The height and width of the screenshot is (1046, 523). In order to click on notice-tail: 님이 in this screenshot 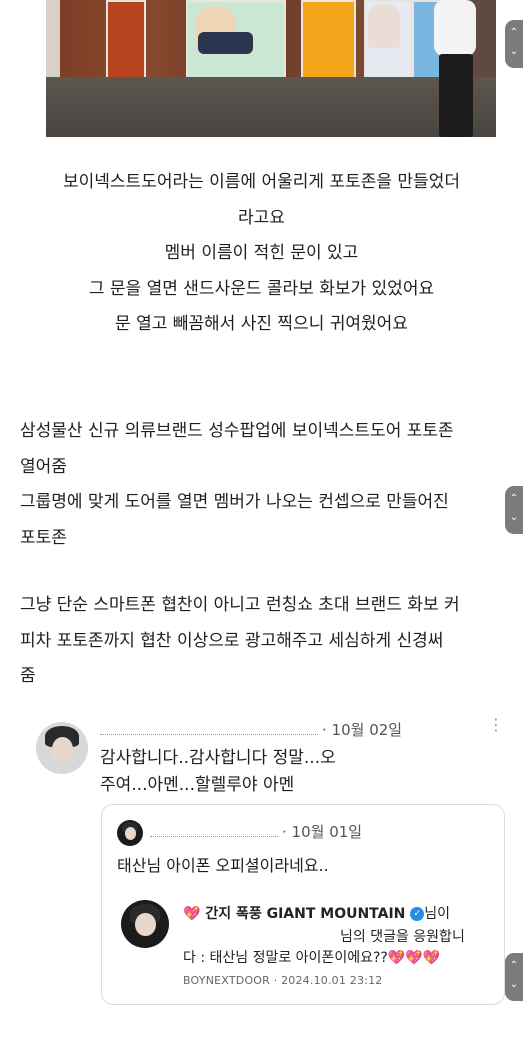, I will do `click(437, 914)`.